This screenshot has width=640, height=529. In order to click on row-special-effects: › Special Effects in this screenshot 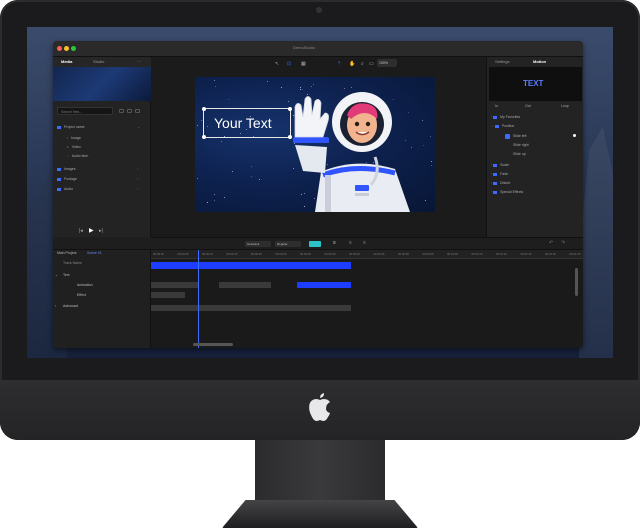, I will do `click(507, 192)`.